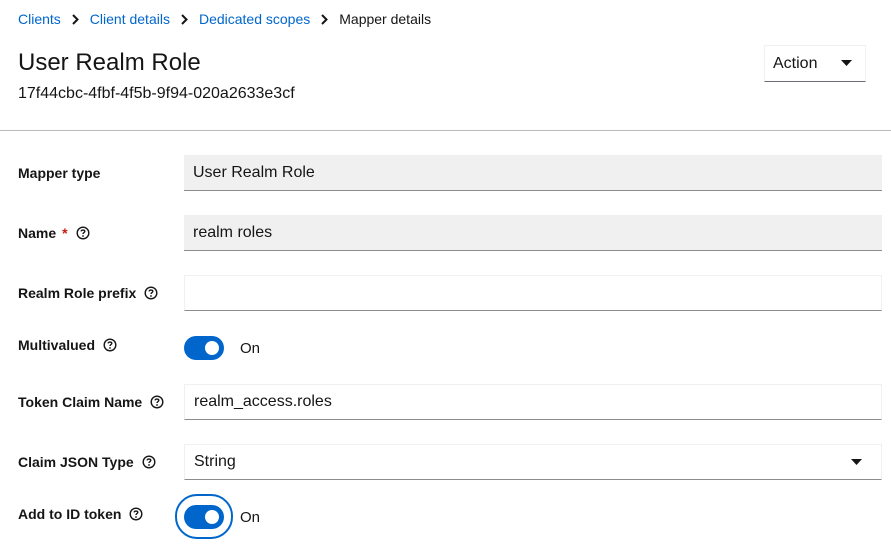 Image resolution: width=891 pixels, height=545 pixels. I want to click on action-label: Action, so click(795, 63).